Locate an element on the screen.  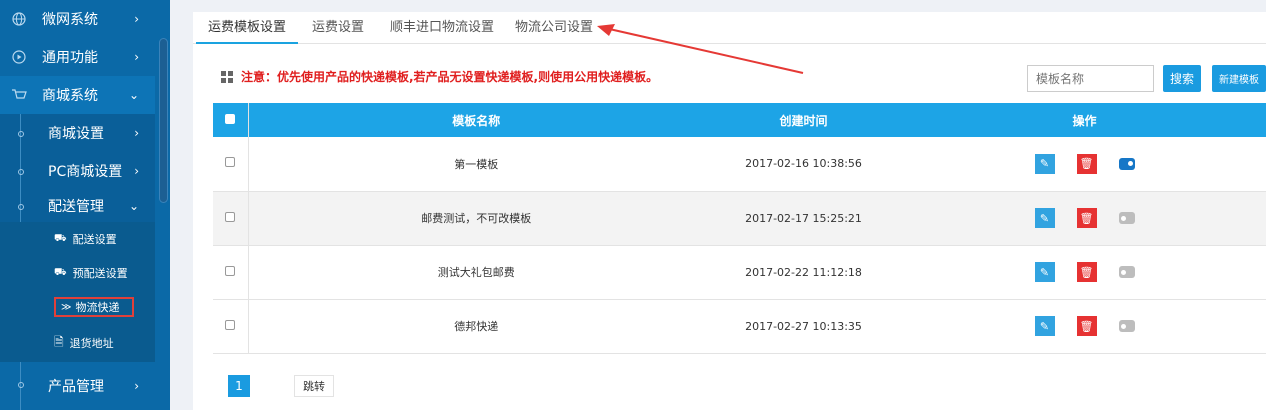
sidebar-item-return-address: 🗎 退货地址 is located at coordinates (77, 343).